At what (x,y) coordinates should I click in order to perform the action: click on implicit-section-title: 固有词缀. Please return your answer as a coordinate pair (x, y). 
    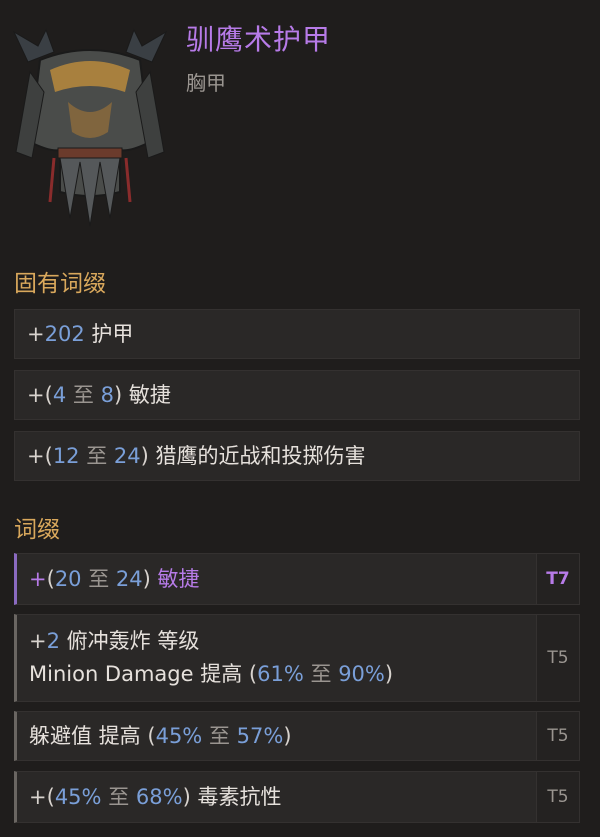
    Looking at the image, I should click on (60, 284).